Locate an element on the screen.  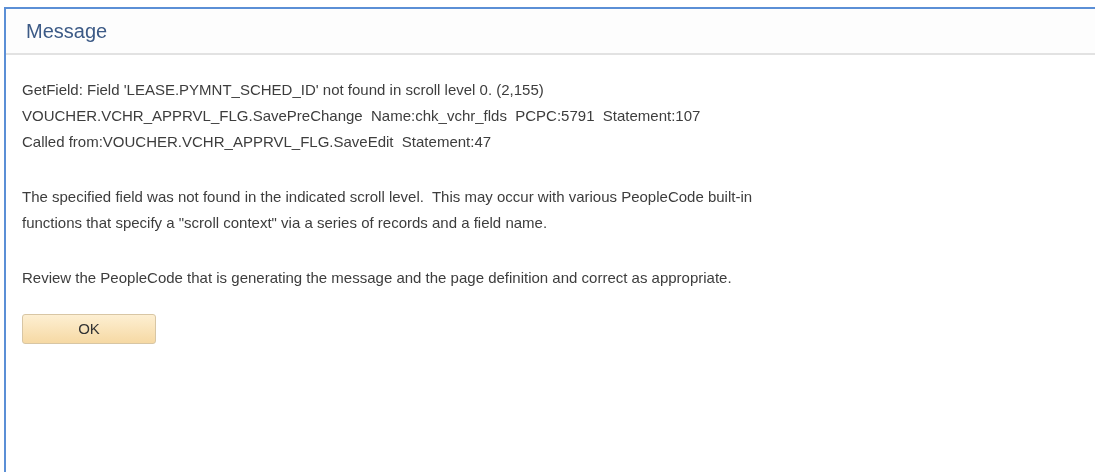
message-text: Called from:VOUCHER.VCHR_APPRVL_FLG.SaveEdit Statement:47 is located at coordinates (257, 142).